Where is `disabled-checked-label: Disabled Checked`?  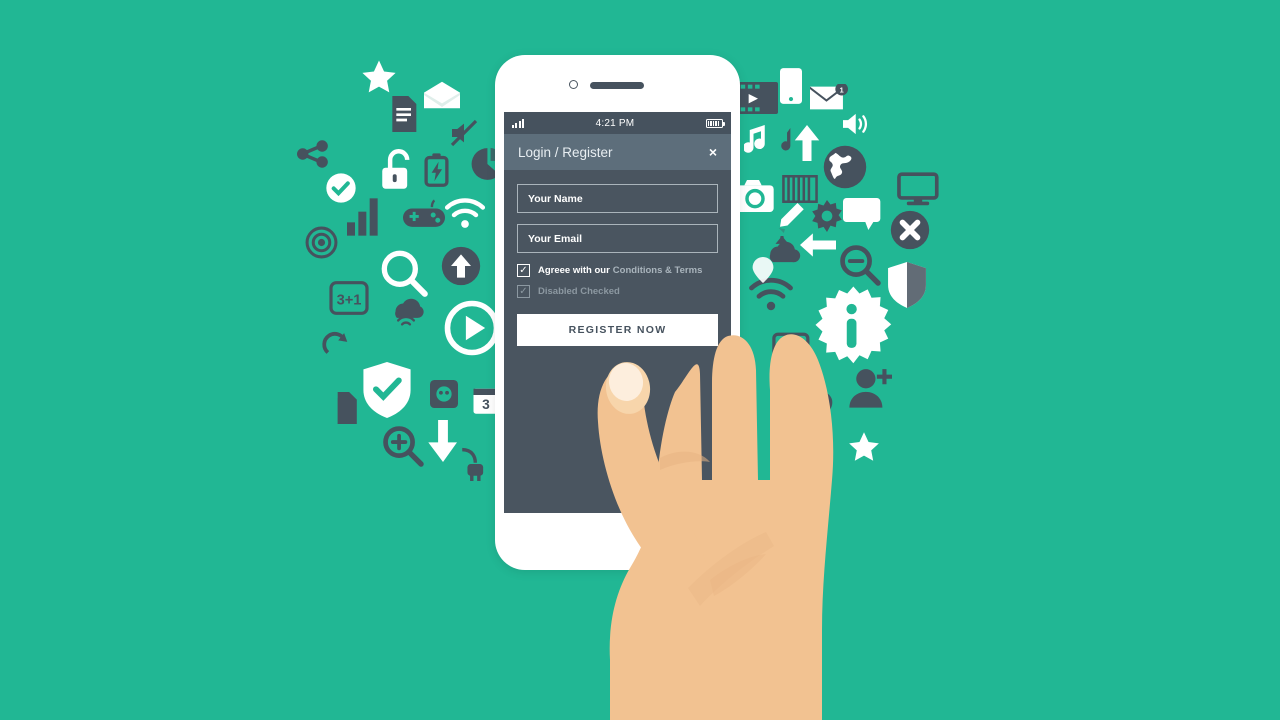
disabled-checked-label: Disabled Checked is located at coordinates (579, 291).